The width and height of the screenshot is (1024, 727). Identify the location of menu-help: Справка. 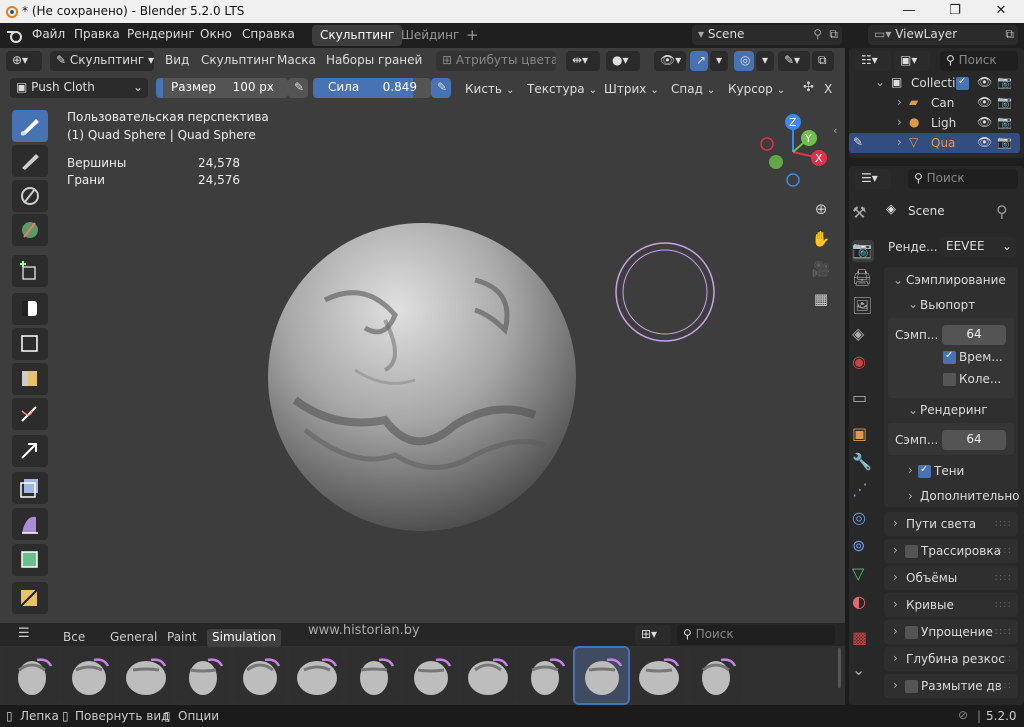
(268, 34).